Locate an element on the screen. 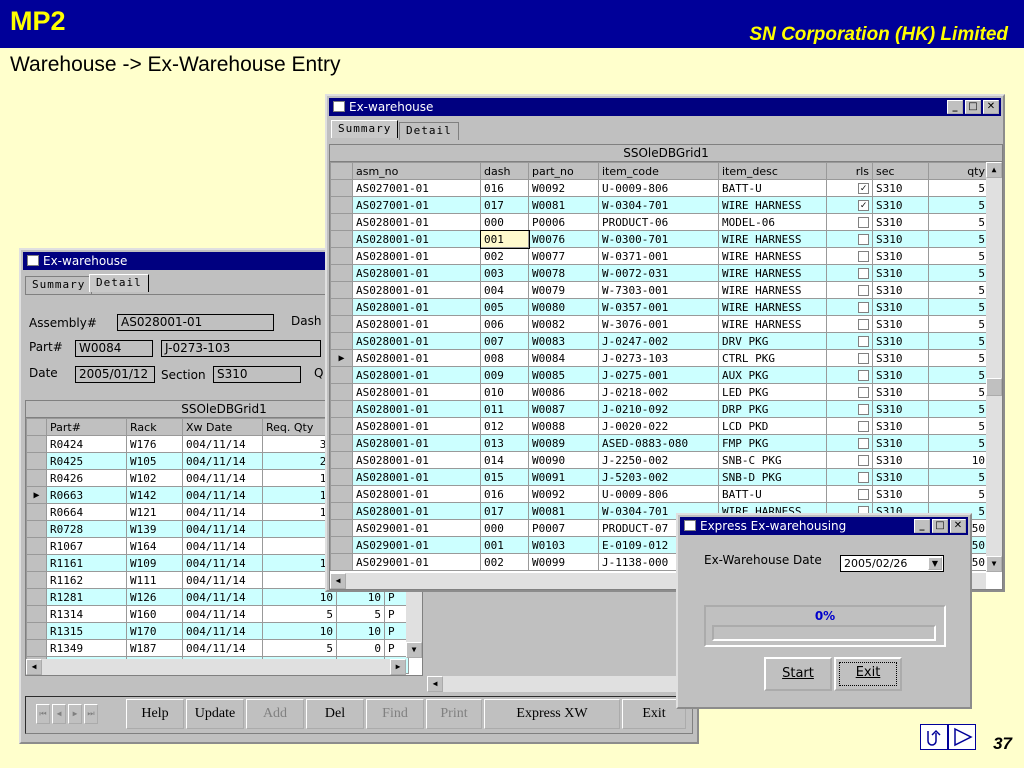  cell-item-code: J-0247-002 is located at coordinates (658, 341).